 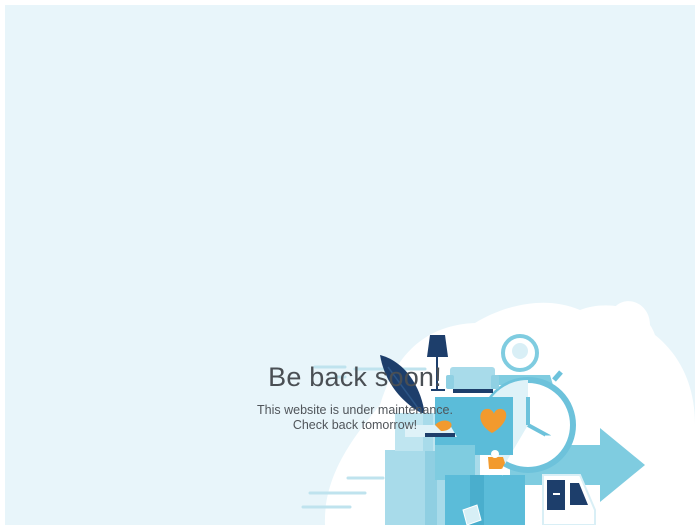 I want to click on page-title: Be back soon!, so click(x=355, y=377).